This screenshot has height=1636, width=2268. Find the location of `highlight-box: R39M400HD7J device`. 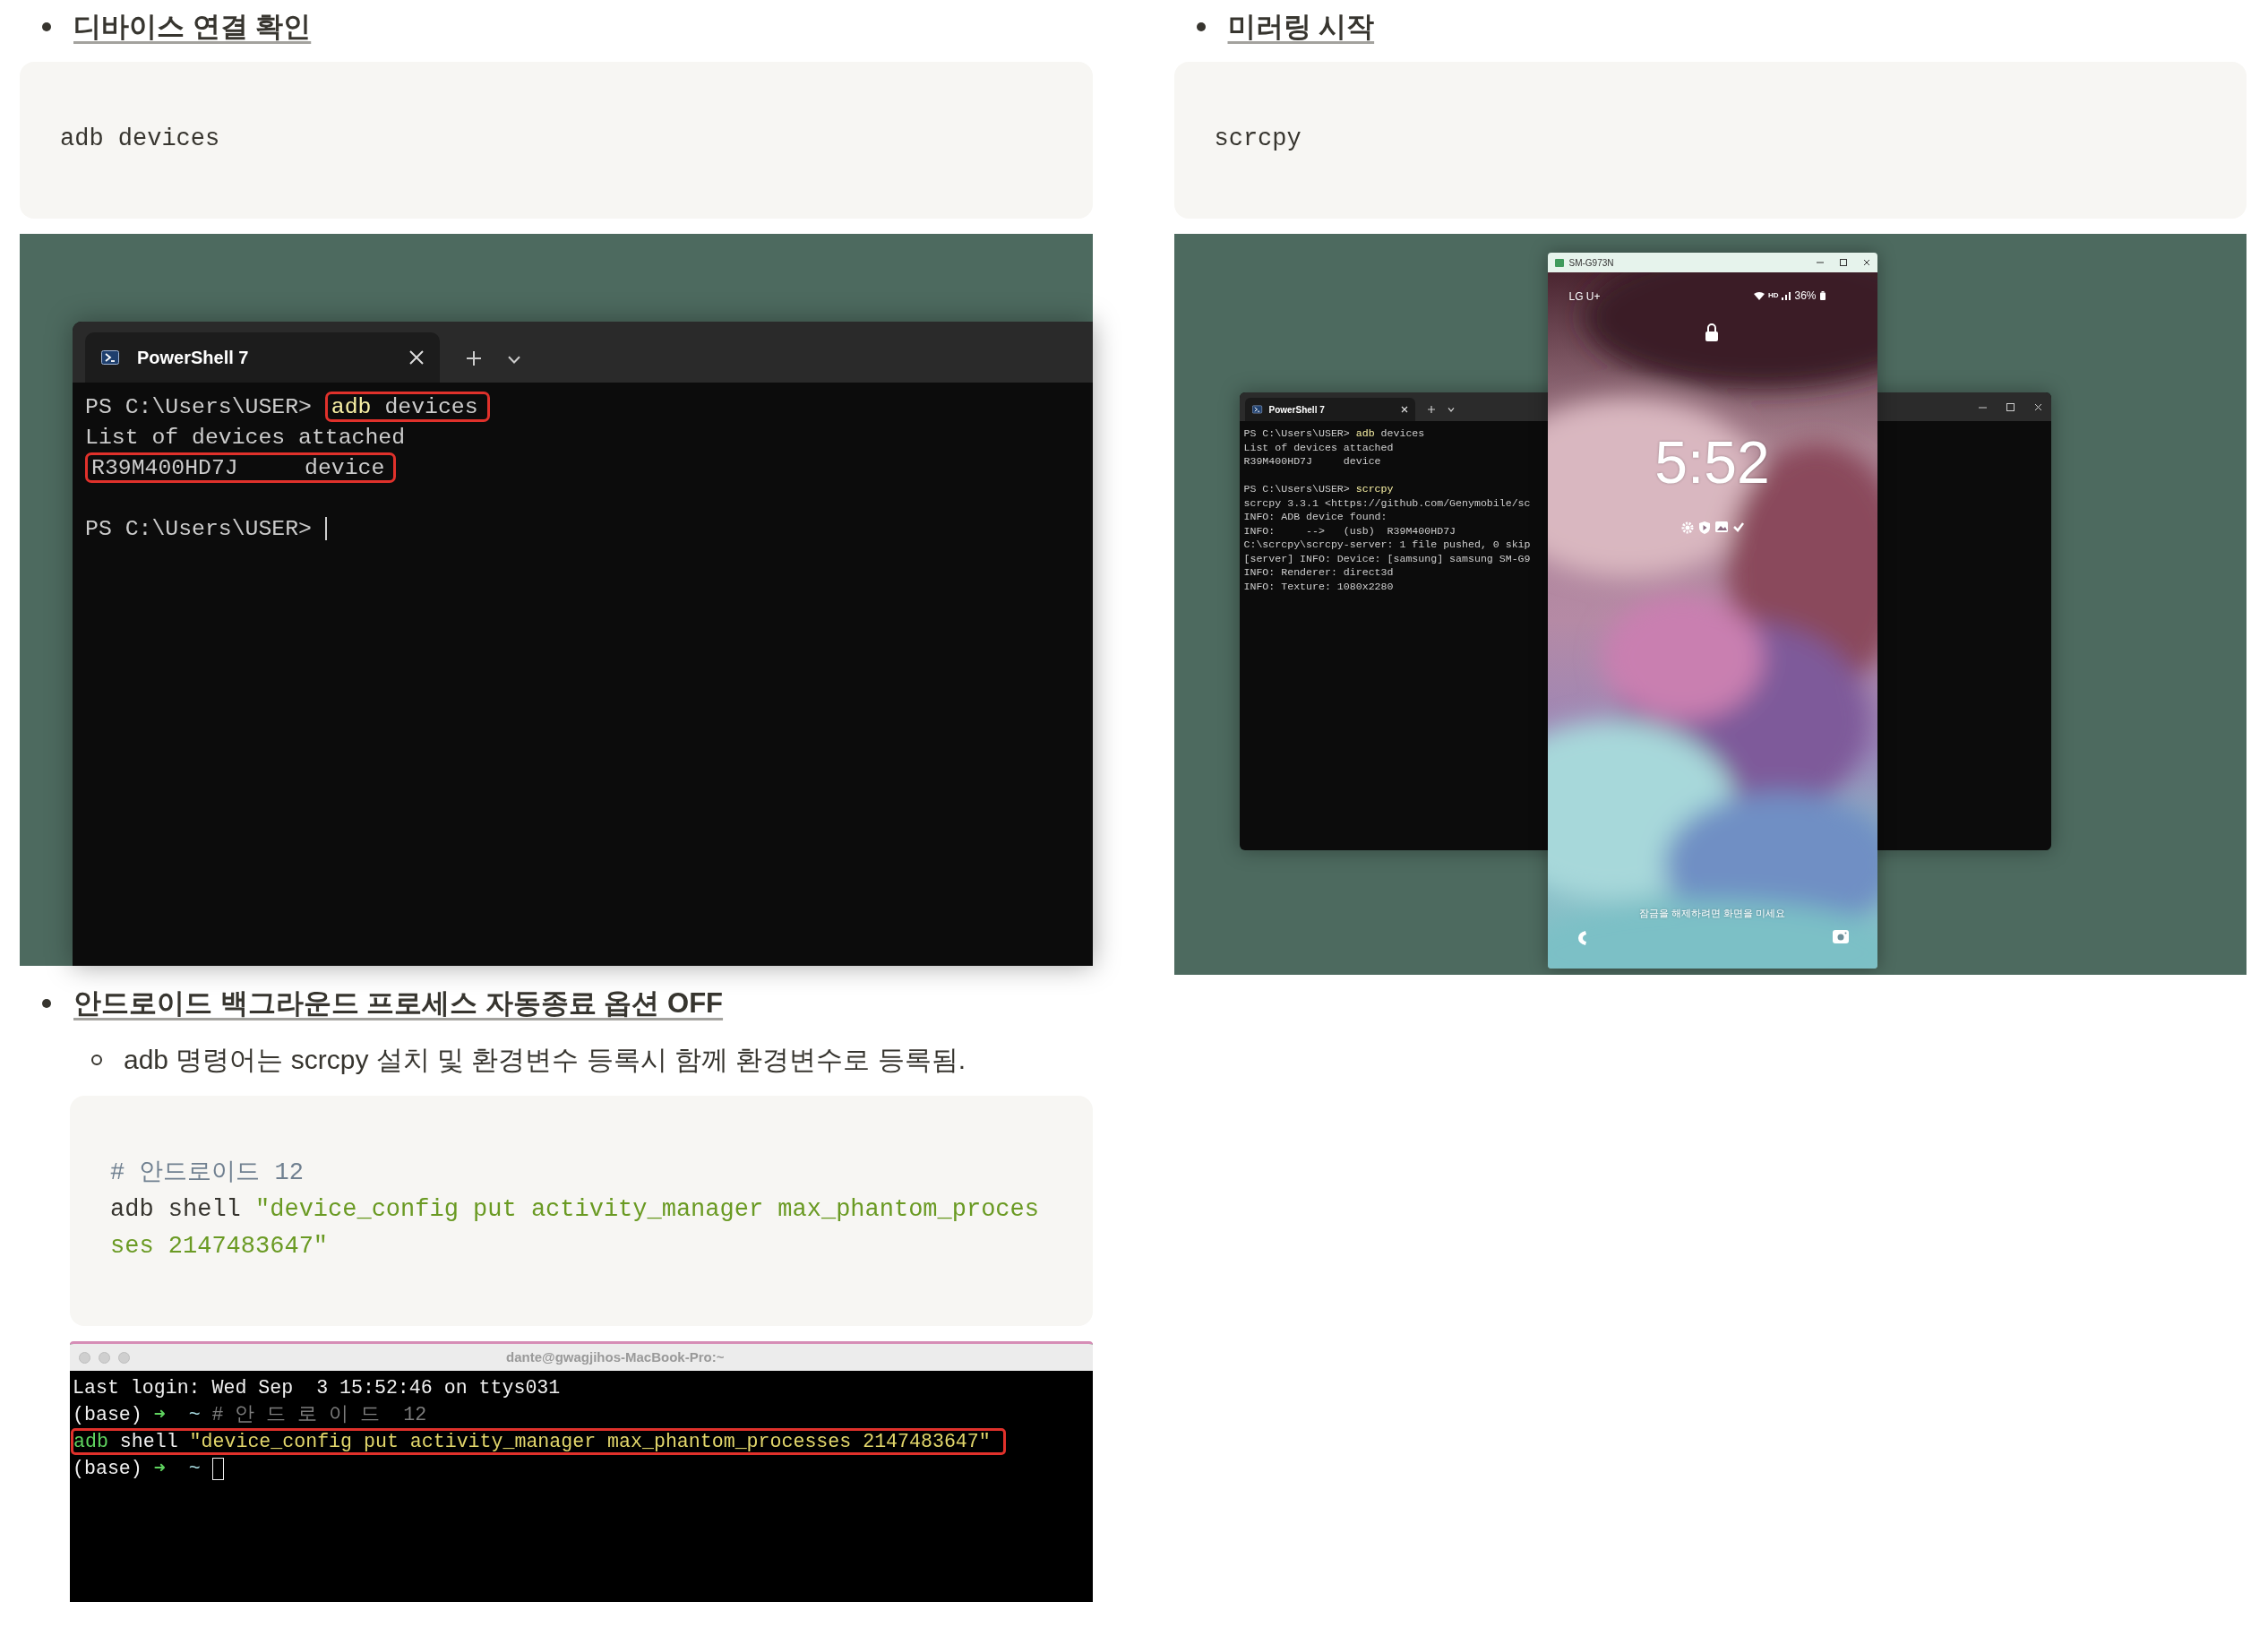

highlight-box: R39M400HD7J device is located at coordinates (241, 467).